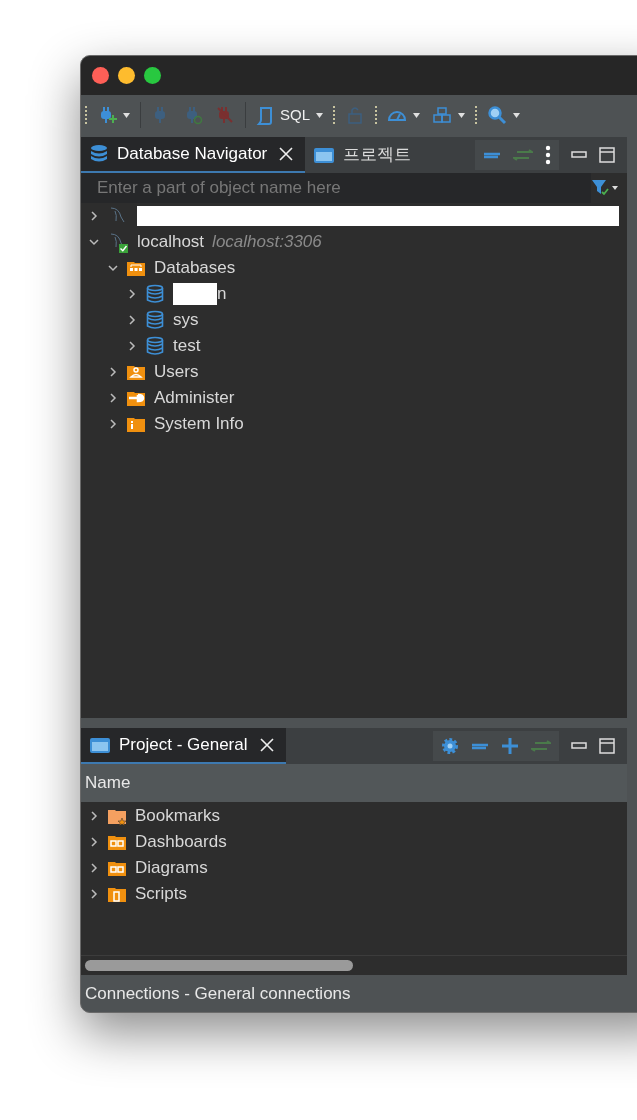 The image size is (637, 1120). Describe the element at coordinates (161, 894) in the screenshot. I see `tree-label: Scripts` at that location.